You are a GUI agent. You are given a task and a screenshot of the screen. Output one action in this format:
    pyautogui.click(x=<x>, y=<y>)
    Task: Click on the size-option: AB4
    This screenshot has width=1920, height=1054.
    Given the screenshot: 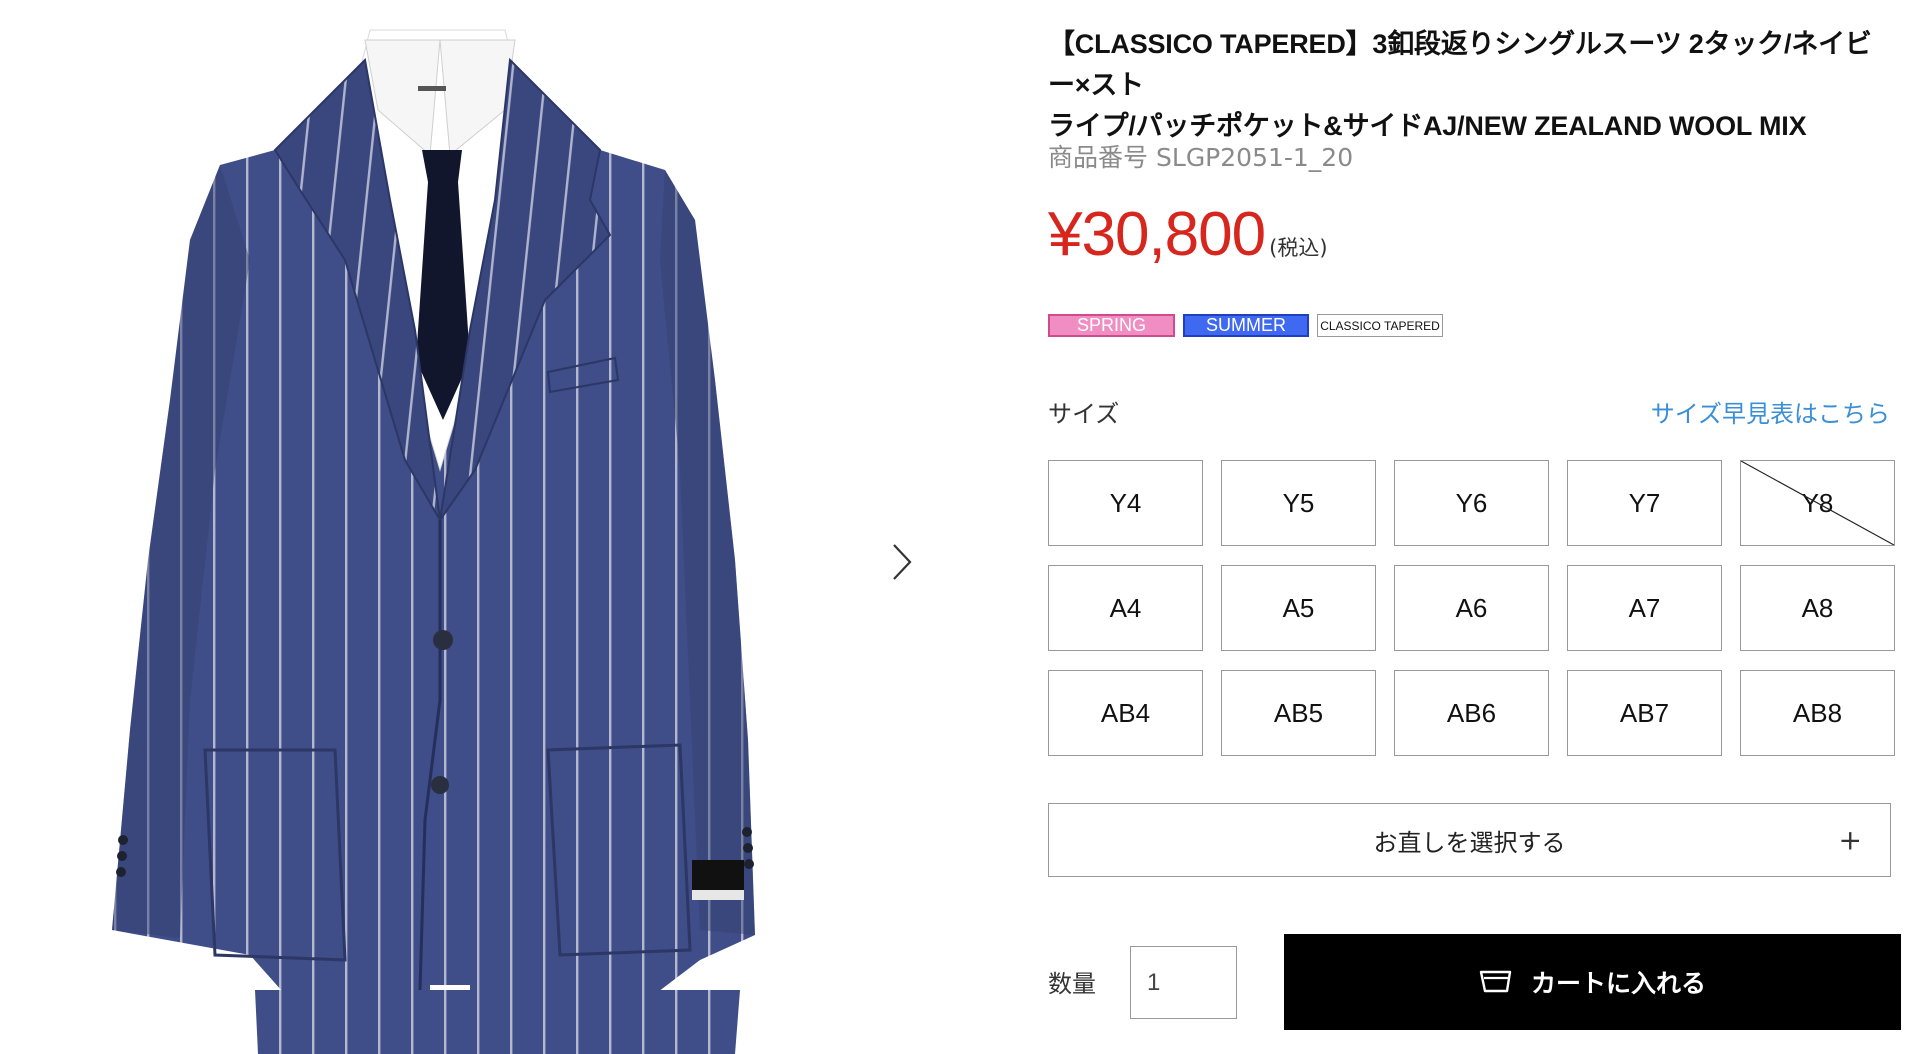 What is the action you would take?
    pyautogui.click(x=1125, y=713)
    